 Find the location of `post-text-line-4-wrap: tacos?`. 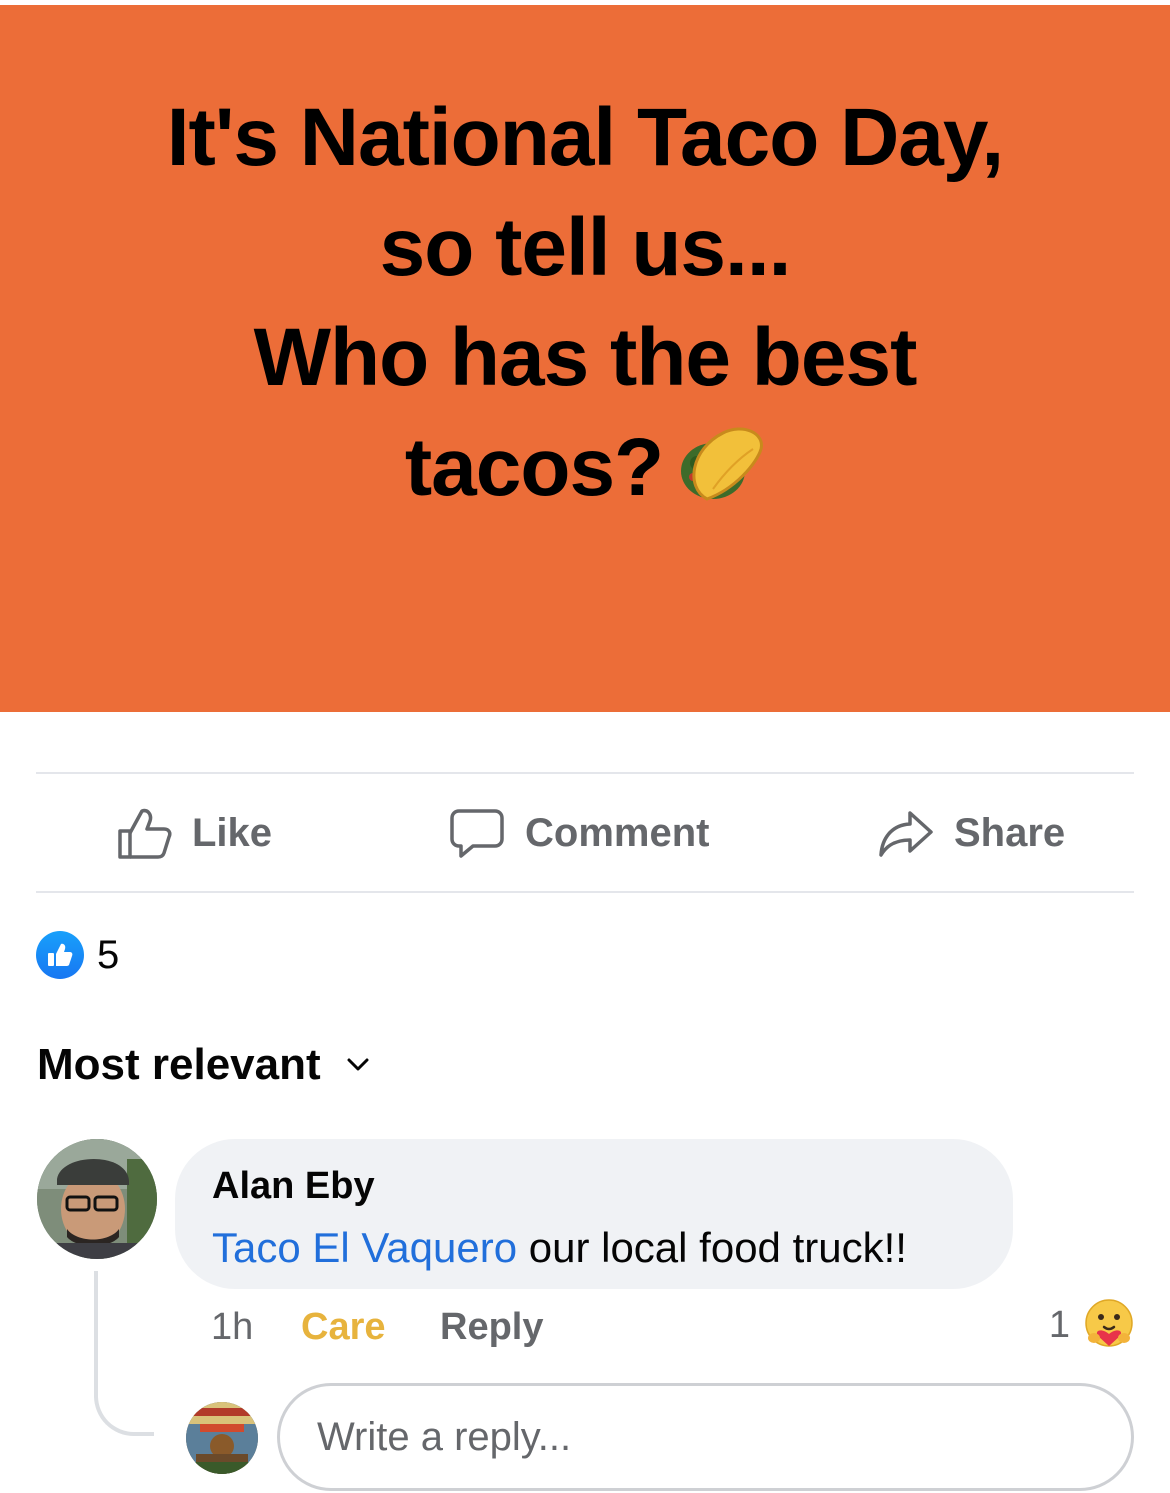

post-text-line-4-wrap: tacos? is located at coordinates (585, 471).